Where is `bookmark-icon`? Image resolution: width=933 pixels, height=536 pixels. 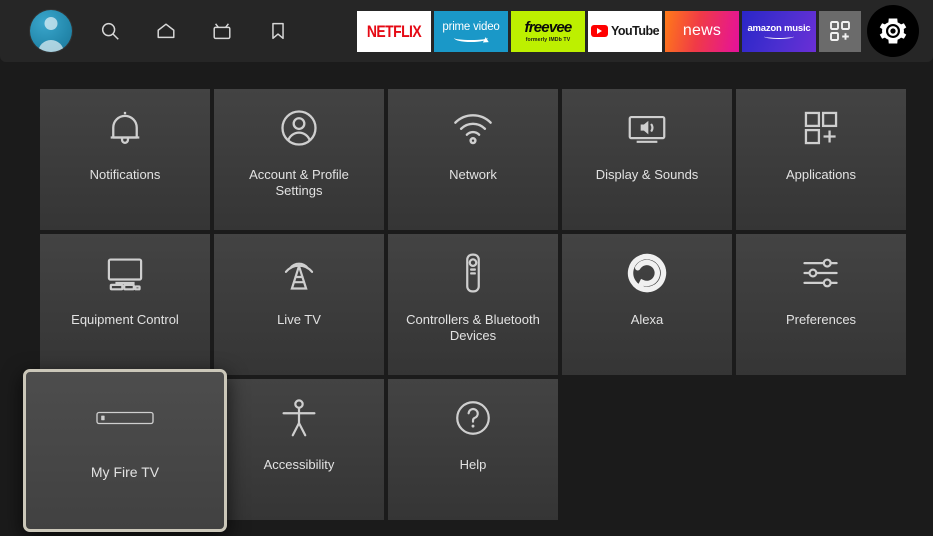 bookmark-icon is located at coordinates (278, 31).